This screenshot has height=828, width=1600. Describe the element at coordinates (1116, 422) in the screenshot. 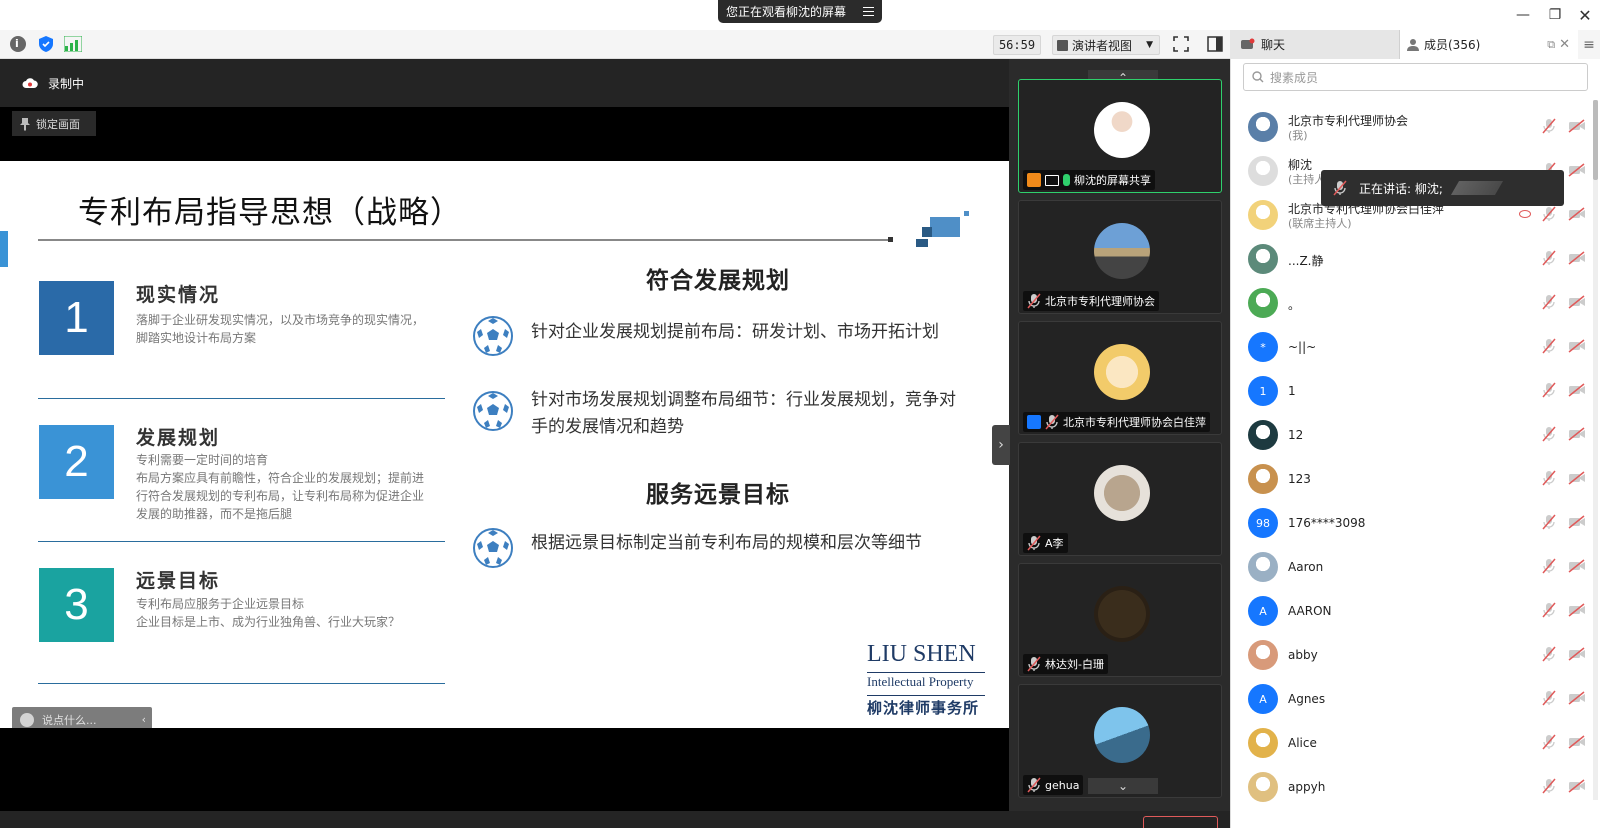

I see `tile-label: 北京市专利代理师协会白佳萍` at that location.